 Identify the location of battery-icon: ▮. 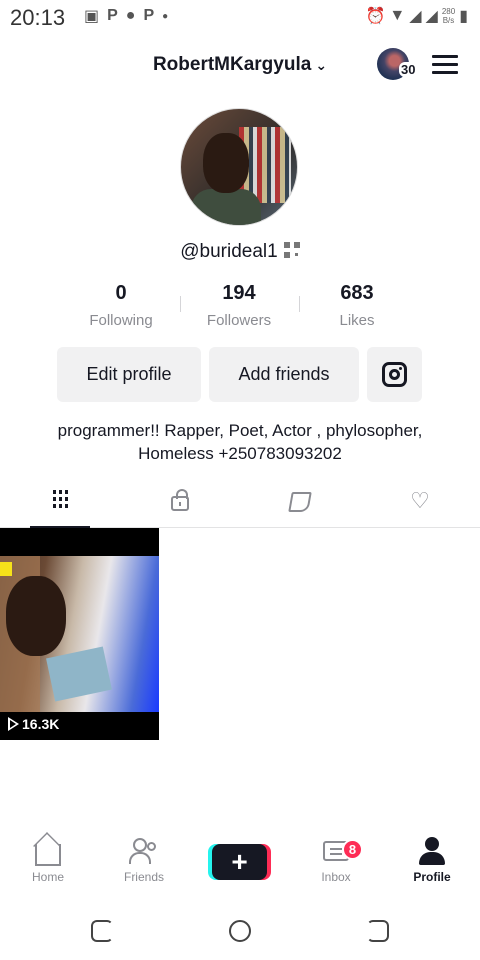
(463, 16).